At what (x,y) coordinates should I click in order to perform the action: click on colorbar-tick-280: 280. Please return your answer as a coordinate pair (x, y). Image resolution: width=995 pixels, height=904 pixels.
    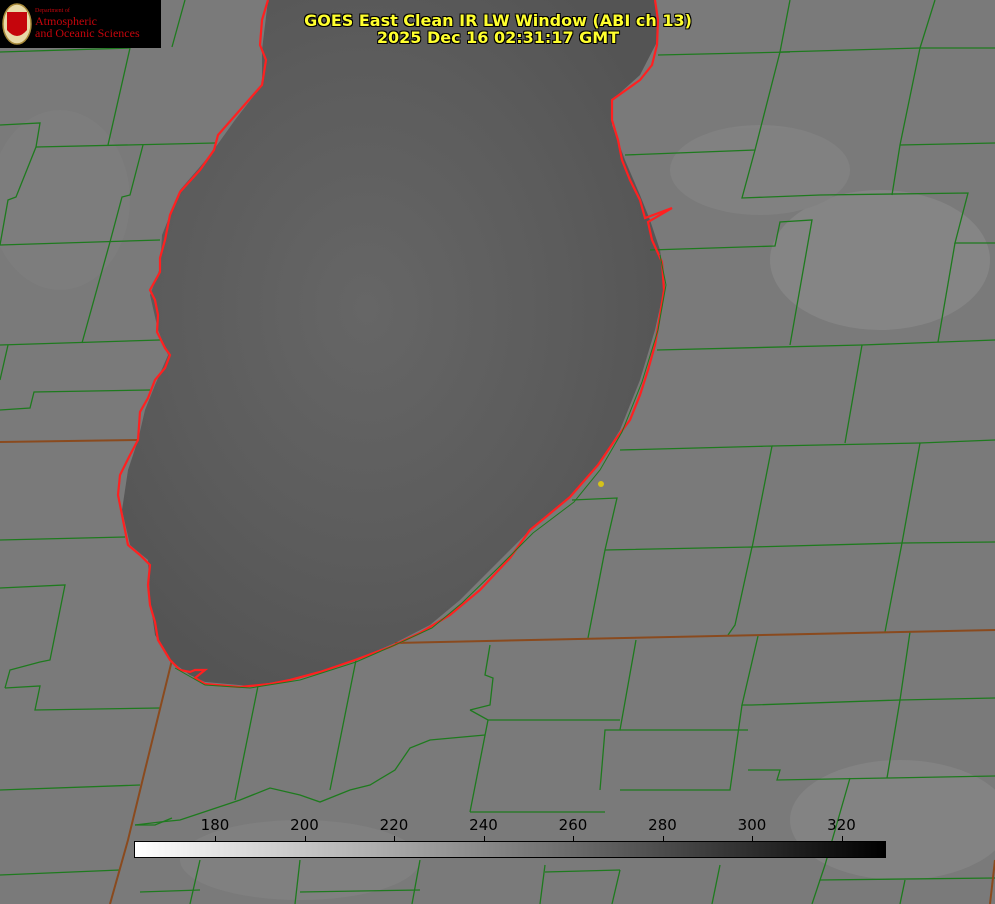
    Looking at the image, I should click on (662, 825).